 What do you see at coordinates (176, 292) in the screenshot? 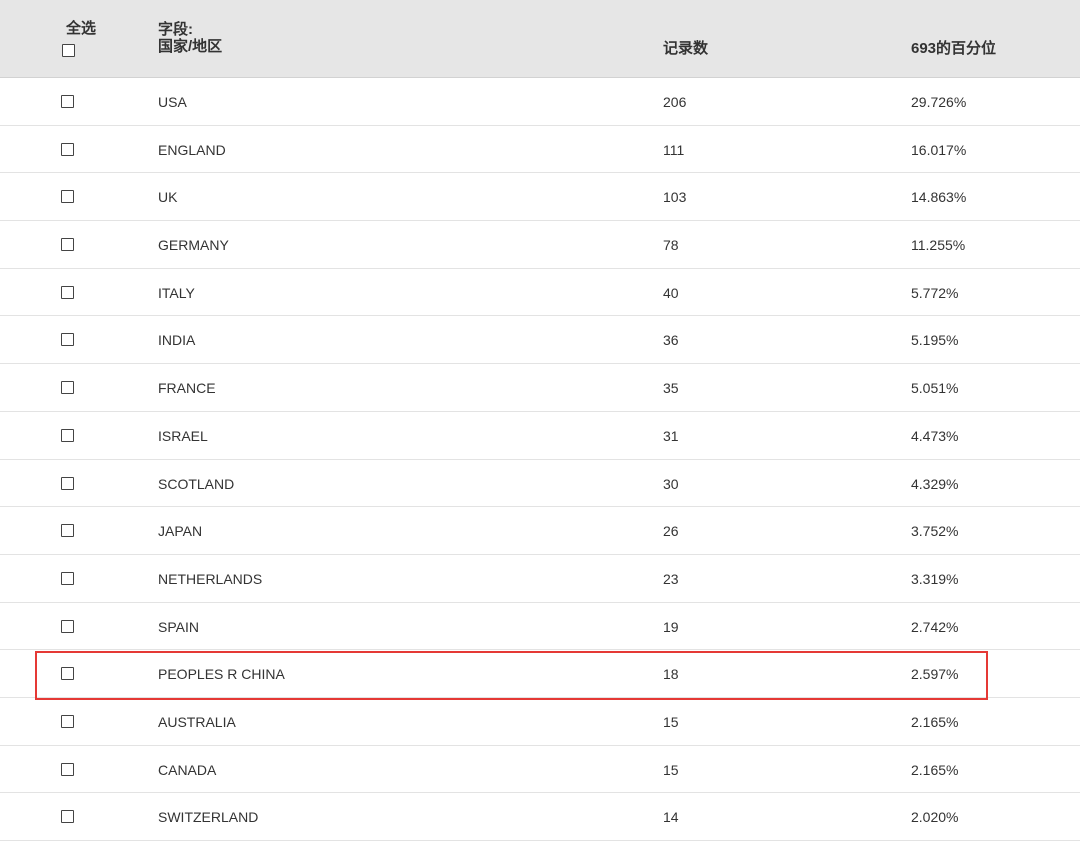
I see `country-name: ITALY` at bounding box center [176, 292].